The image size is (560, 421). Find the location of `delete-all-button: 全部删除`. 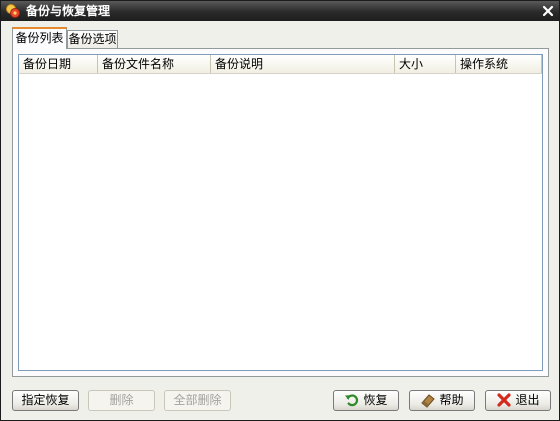

delete-all-button: 全部删除 is located at coordinates (197, 400).